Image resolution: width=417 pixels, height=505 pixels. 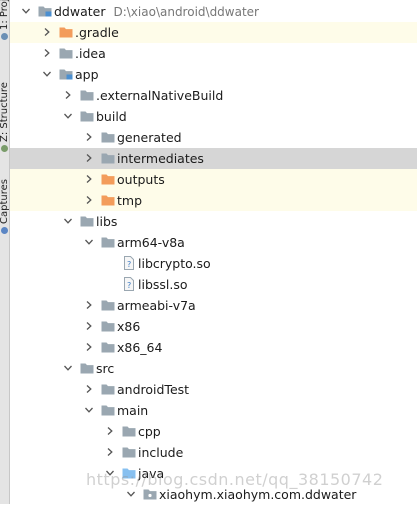 I want to click on tree-item-name: x86, so click(x=129, y=326).